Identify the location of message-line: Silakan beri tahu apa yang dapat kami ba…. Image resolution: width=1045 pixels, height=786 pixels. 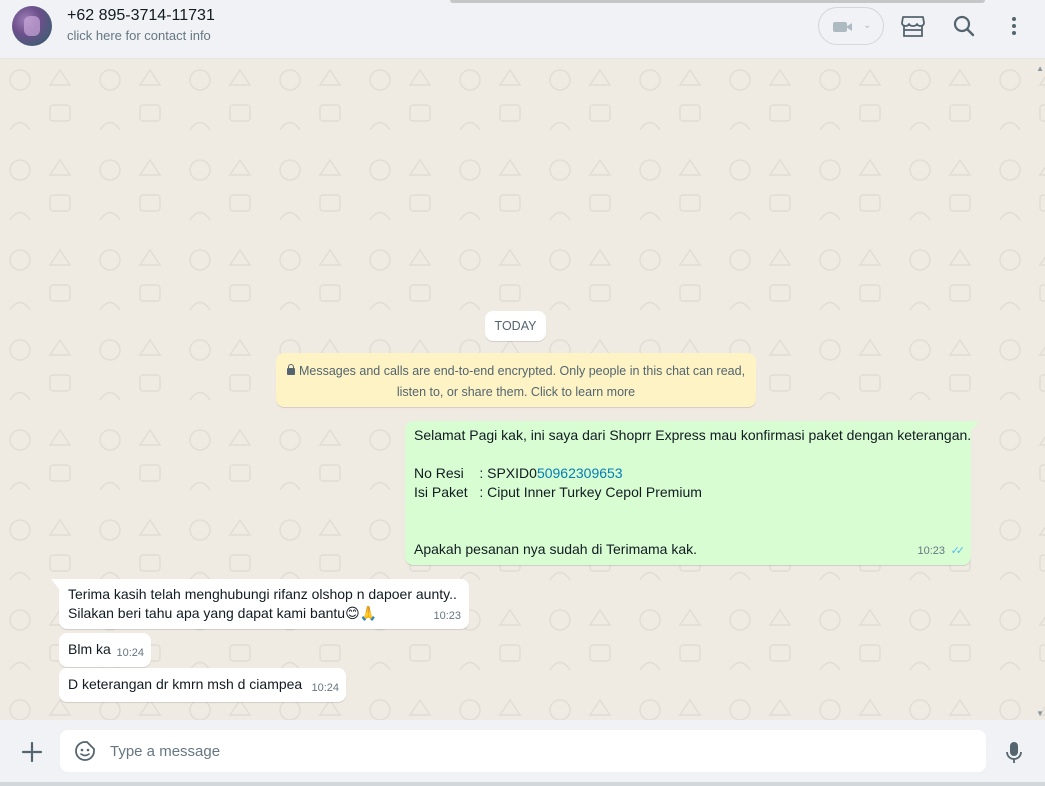
(223, 613).